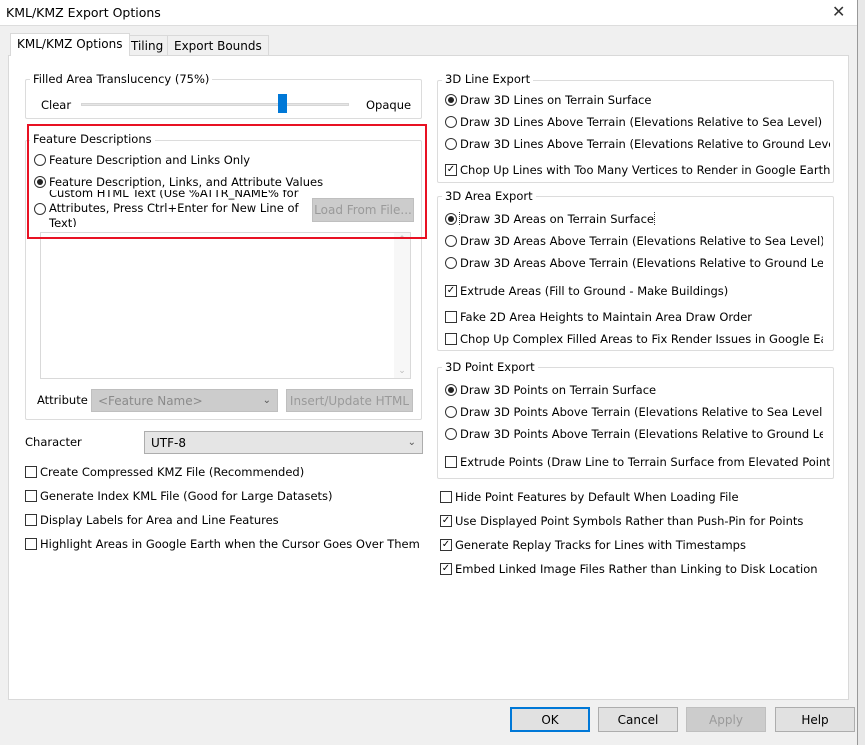 This screenshot has width=865, height=745. I want to click on window-edge, so click(861, 372).